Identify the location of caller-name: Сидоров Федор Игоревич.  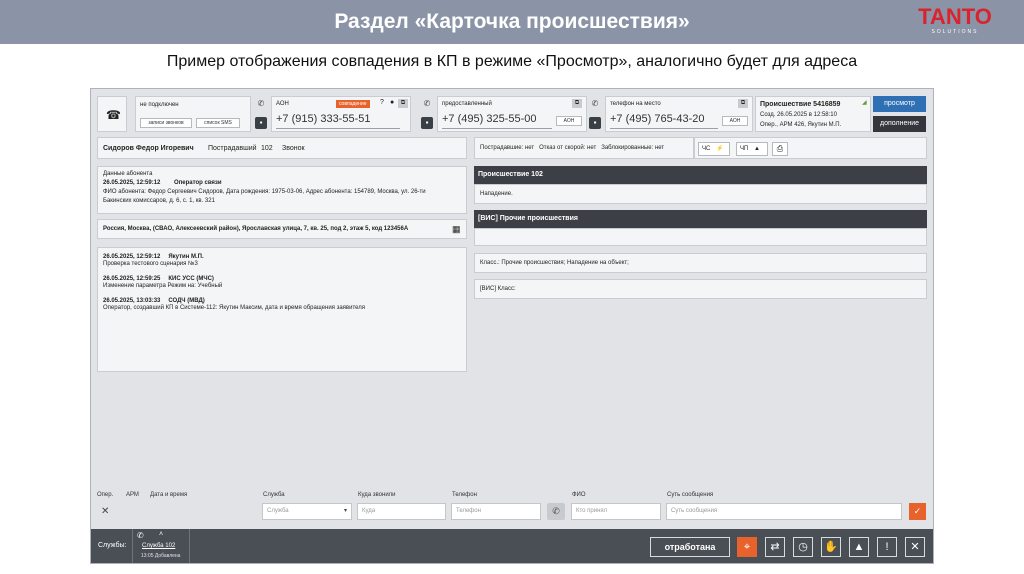
(148, 148).